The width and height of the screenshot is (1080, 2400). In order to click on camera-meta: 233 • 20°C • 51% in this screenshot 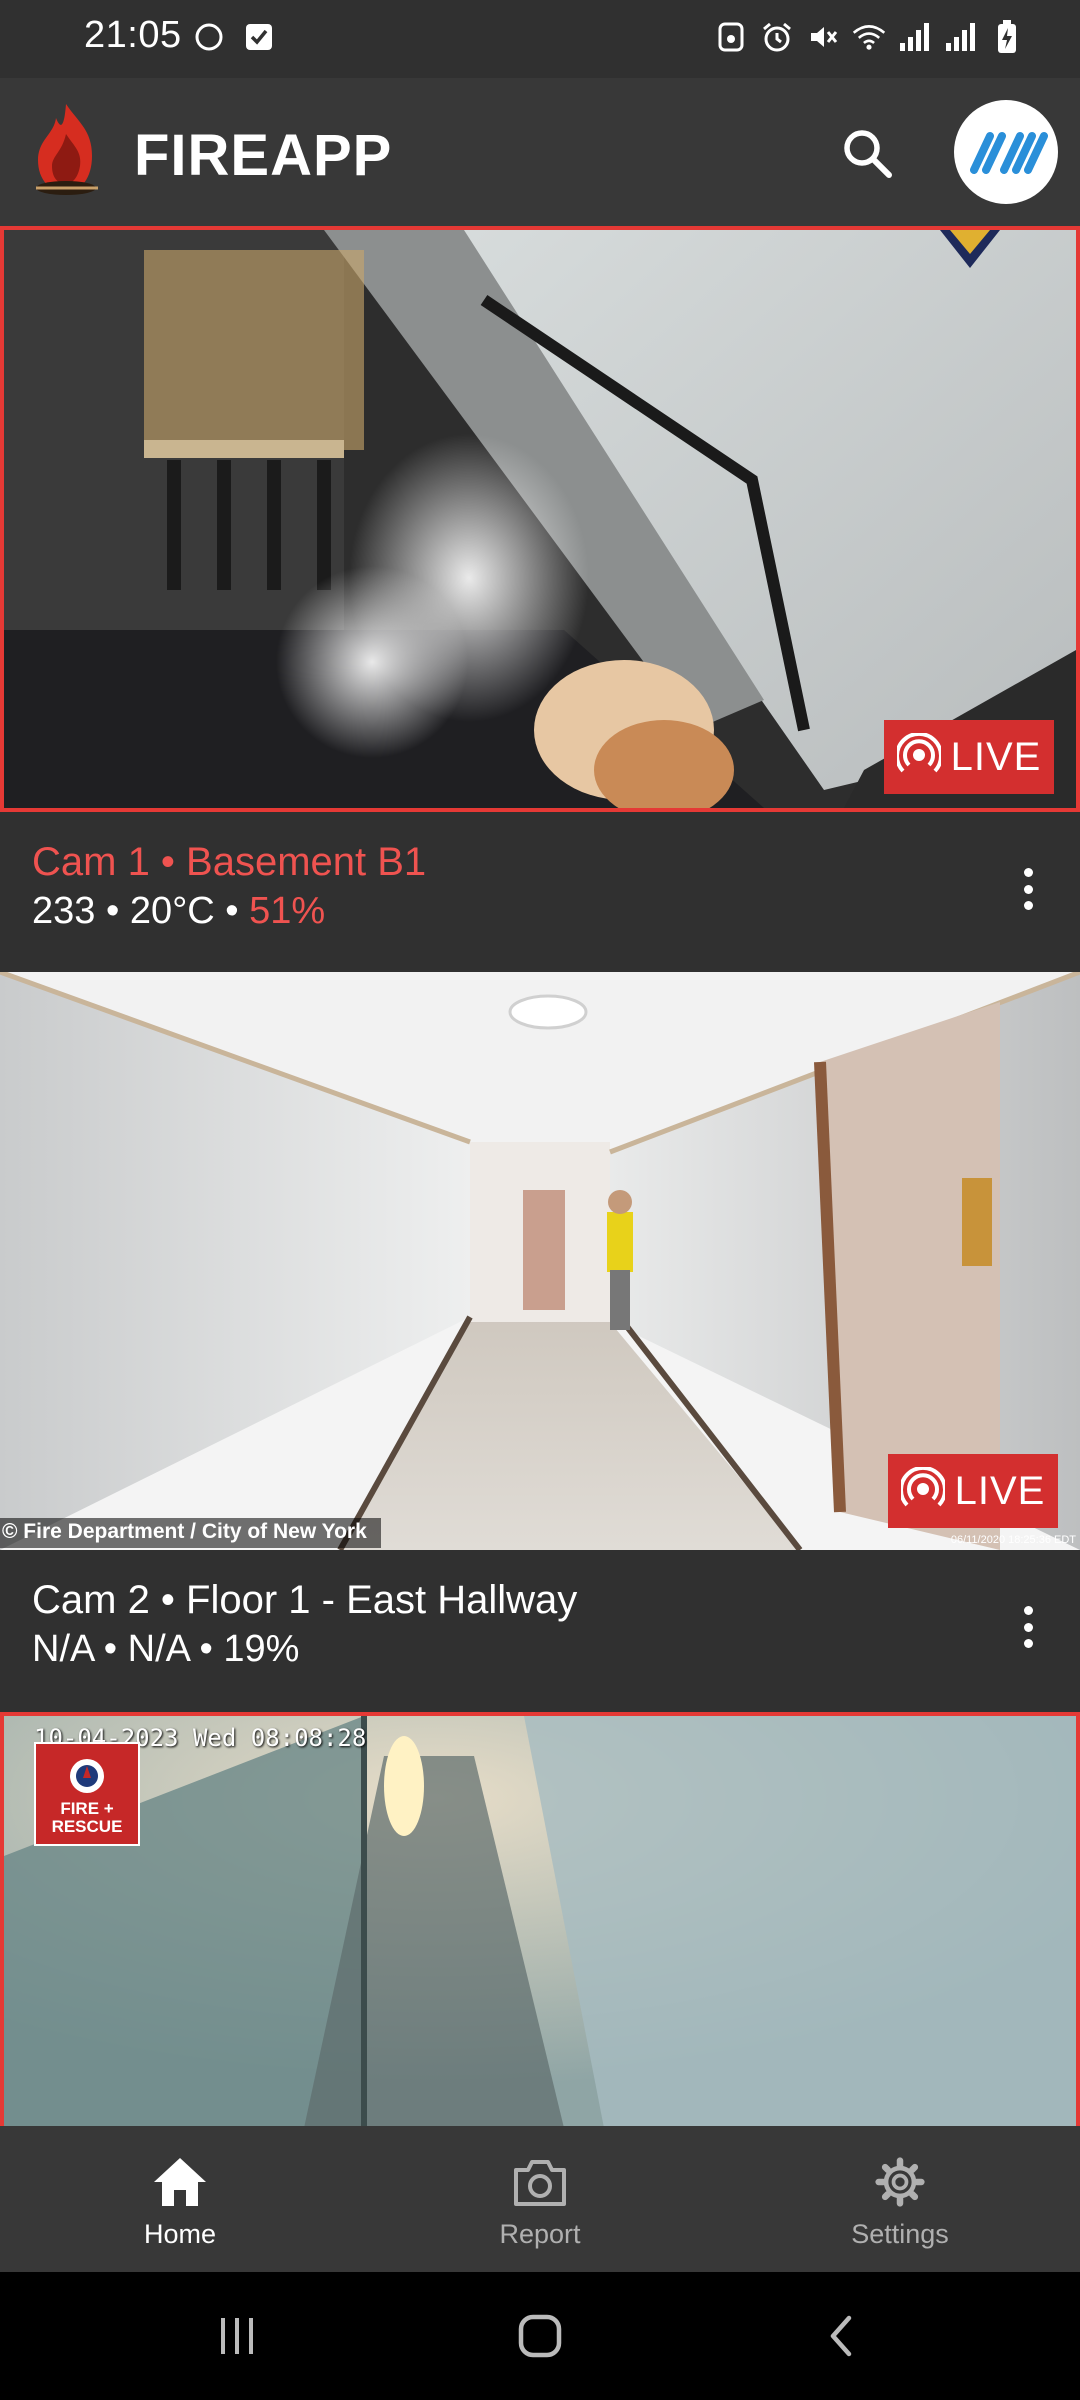, I will do `click(178, 911)`.